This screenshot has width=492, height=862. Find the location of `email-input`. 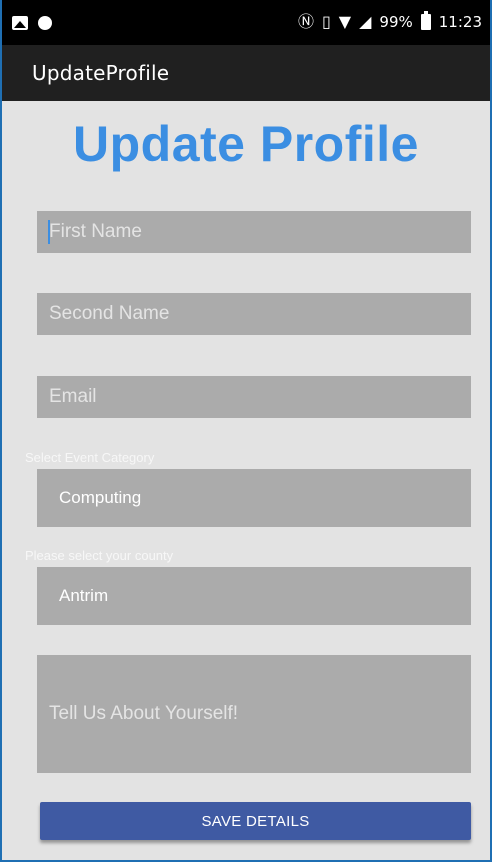

email-input is located at coordinates (254, 397).